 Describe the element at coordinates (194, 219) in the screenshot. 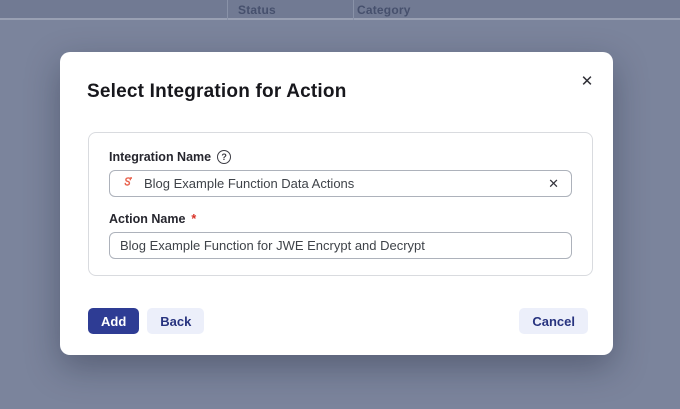

I see `required-asterisk: *` at that location.